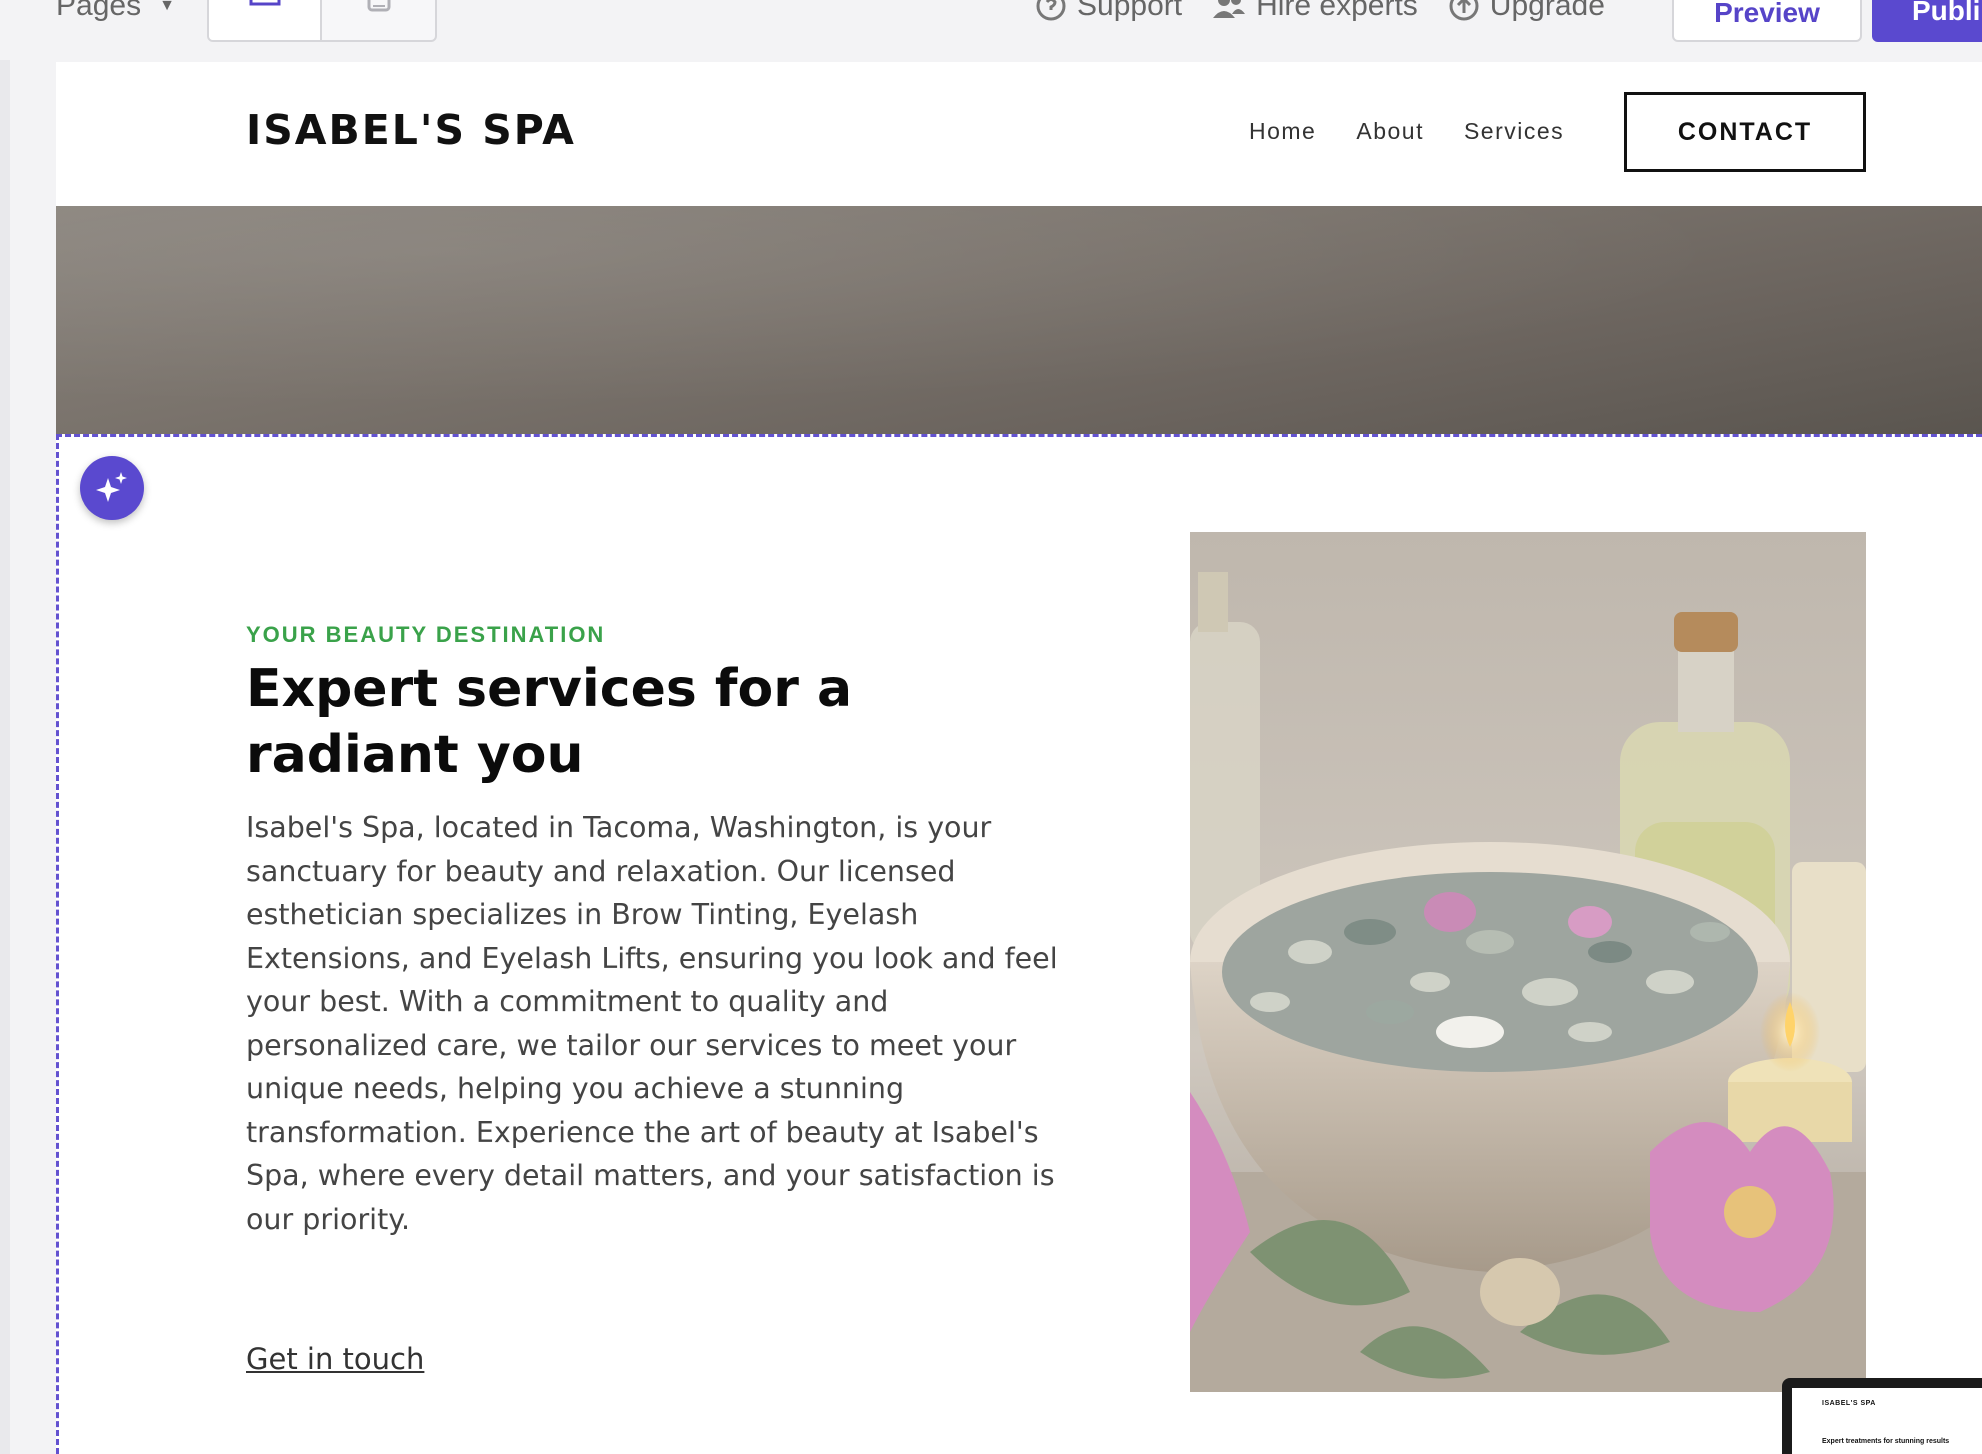 The image size is (1982, 1454). What do you see at coordinates (411, 130) in the screenshot?
I see `site-logo: ISABEL'S SPA` at bounding box center [411, 130].